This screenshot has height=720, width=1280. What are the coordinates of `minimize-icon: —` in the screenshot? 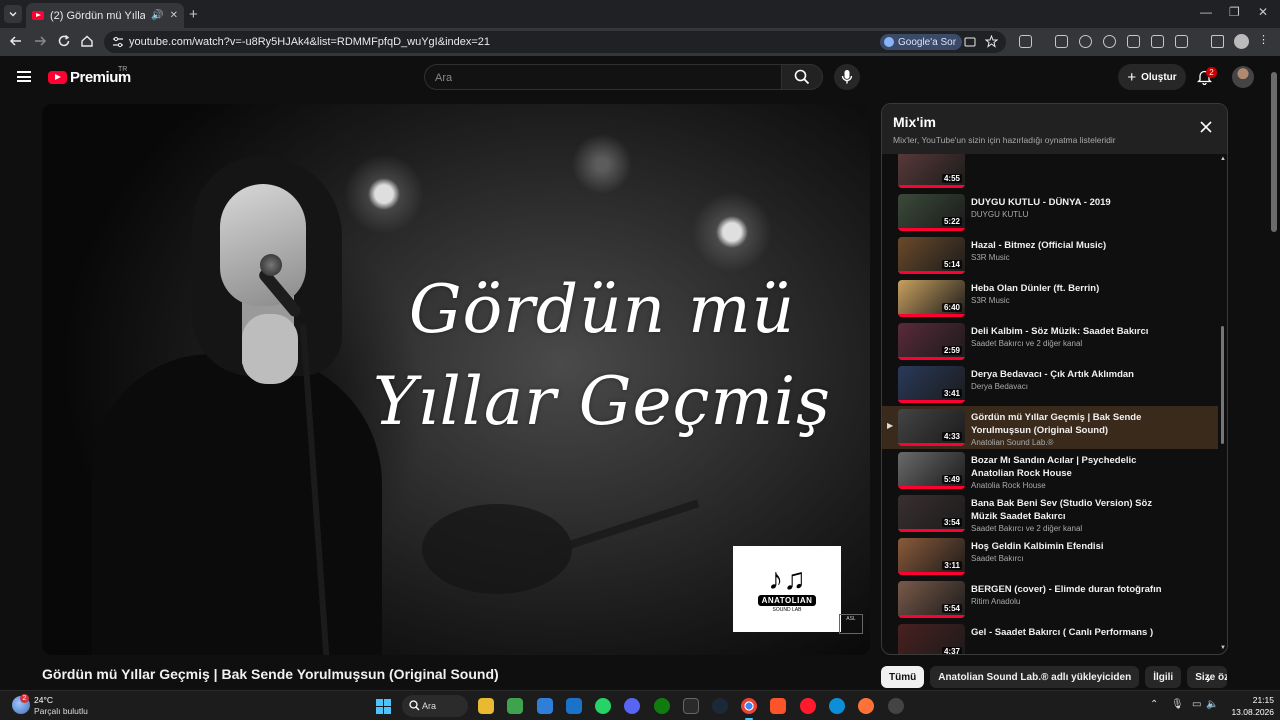 It's located at (1206, 12).